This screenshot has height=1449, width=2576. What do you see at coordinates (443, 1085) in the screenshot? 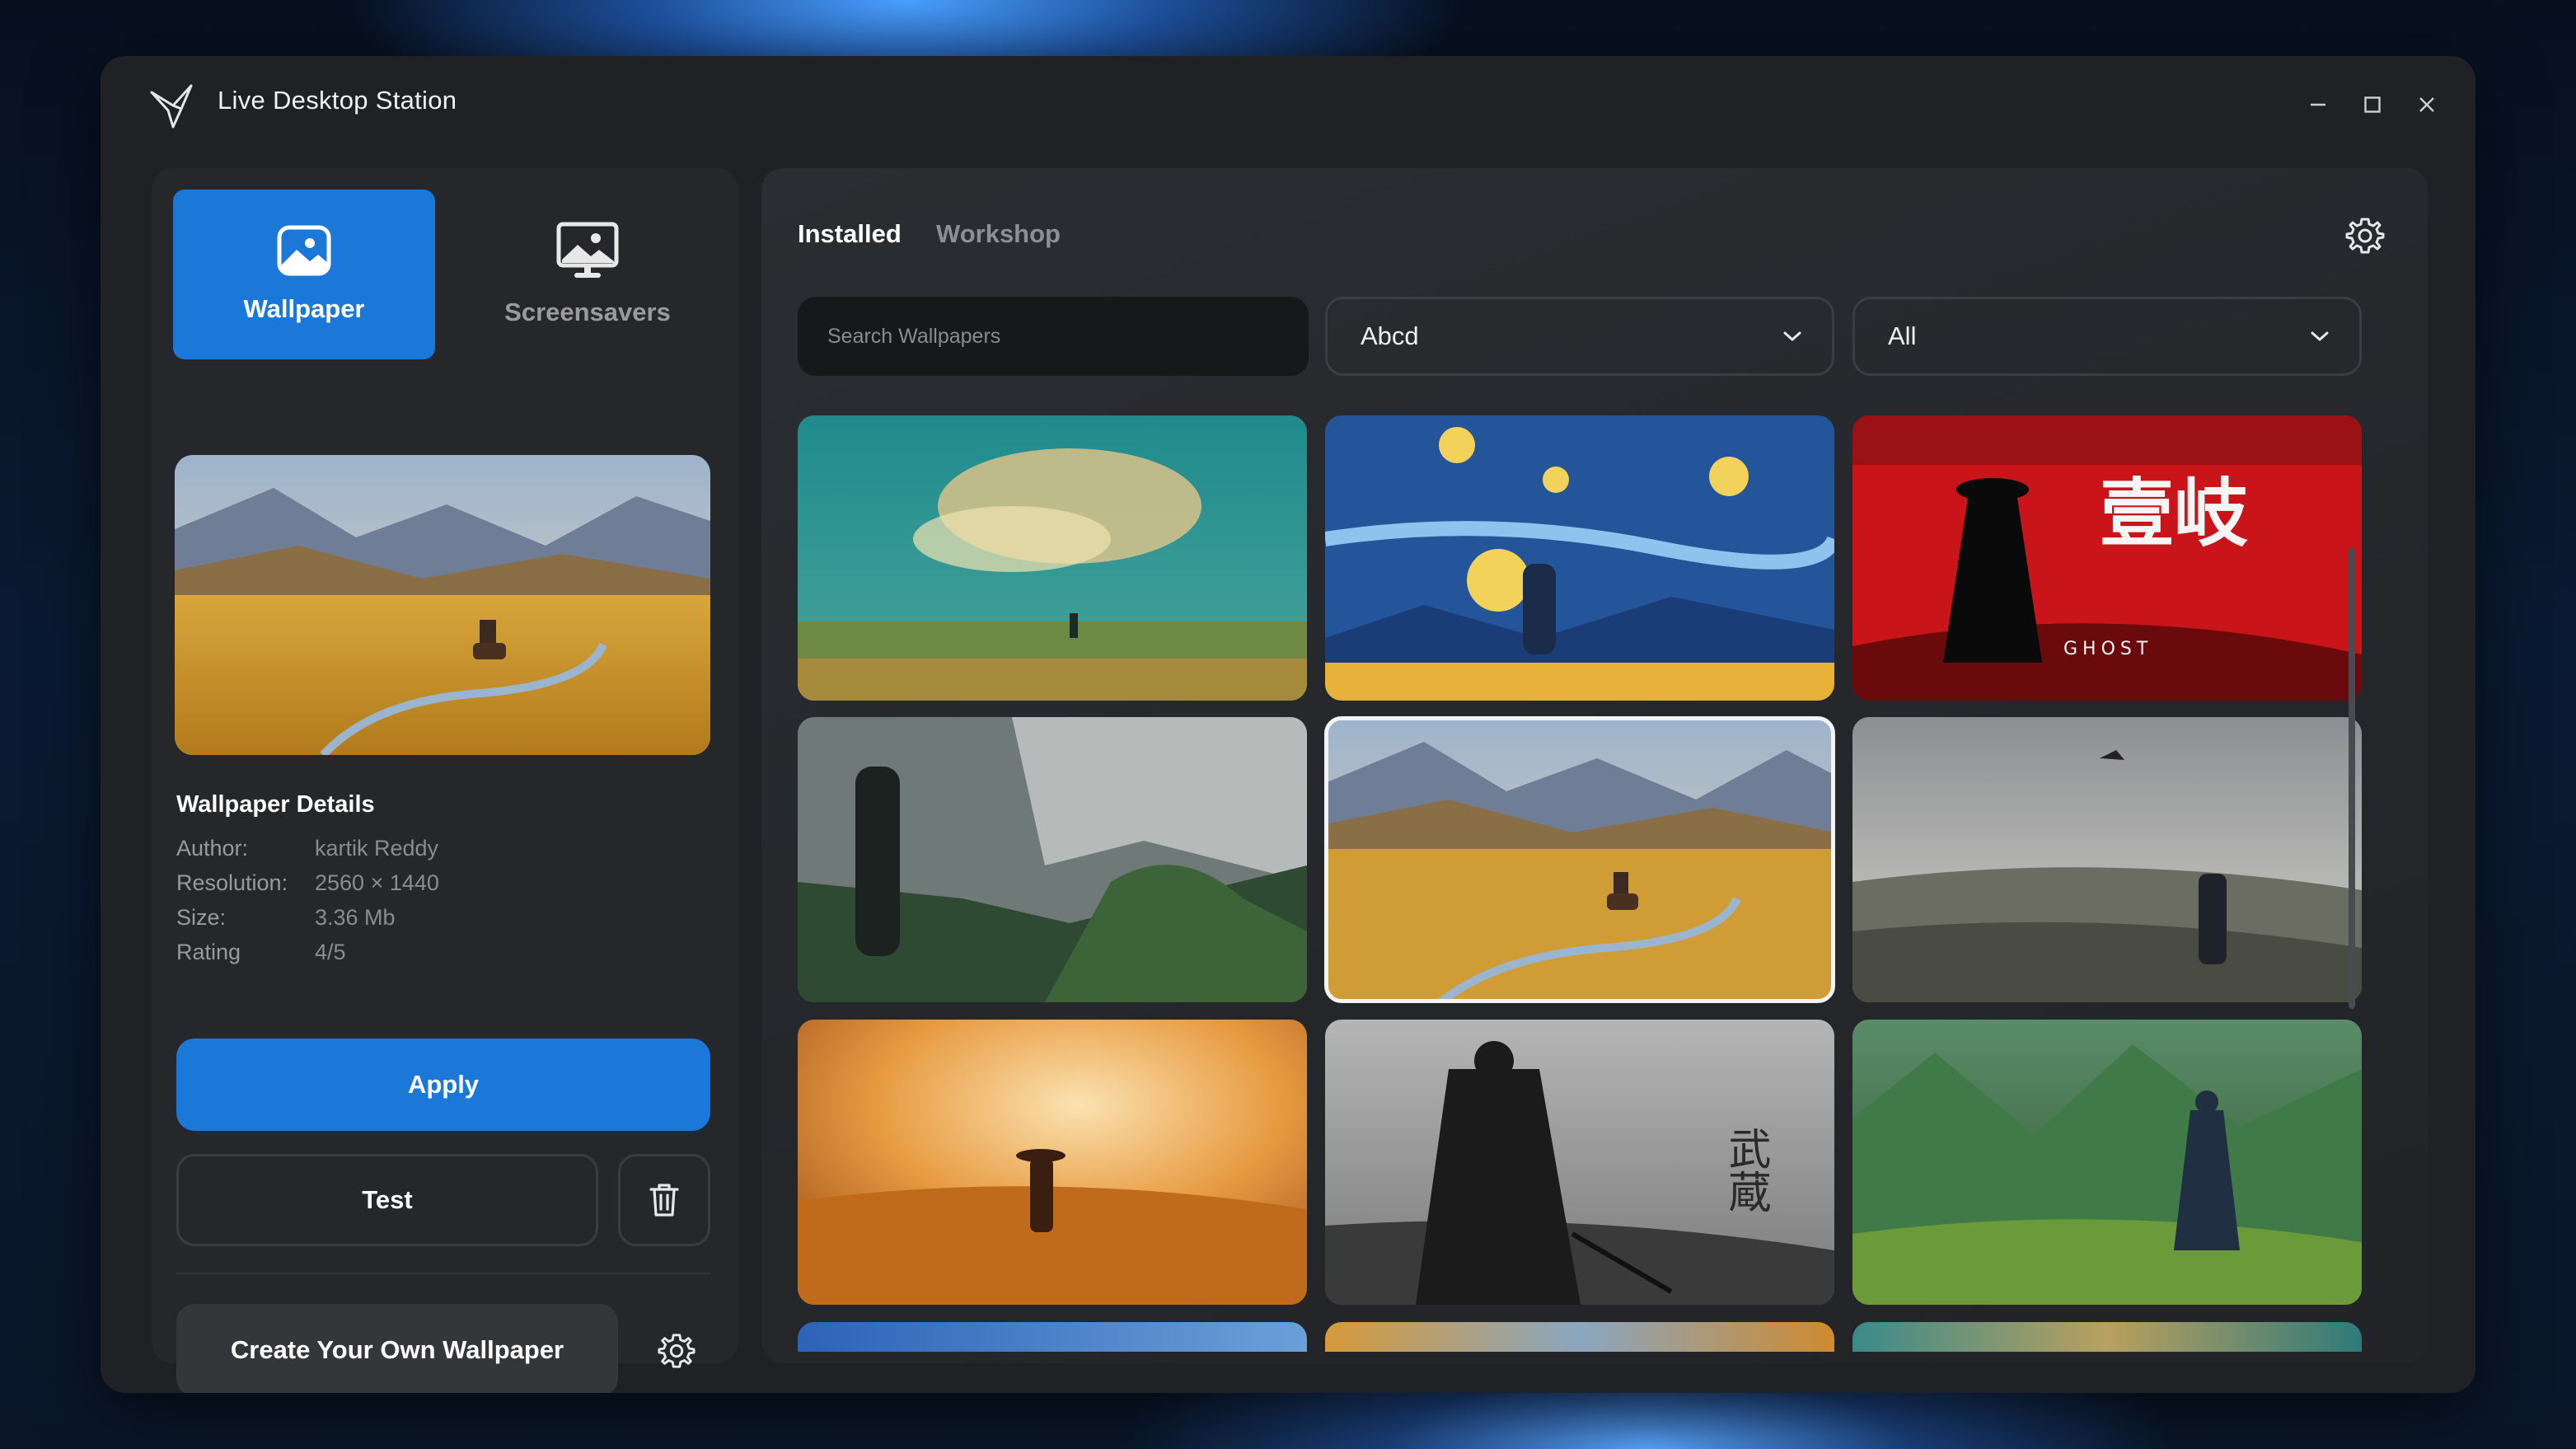
I see `apply-button: Apply` at bounding box center [443, 1085].